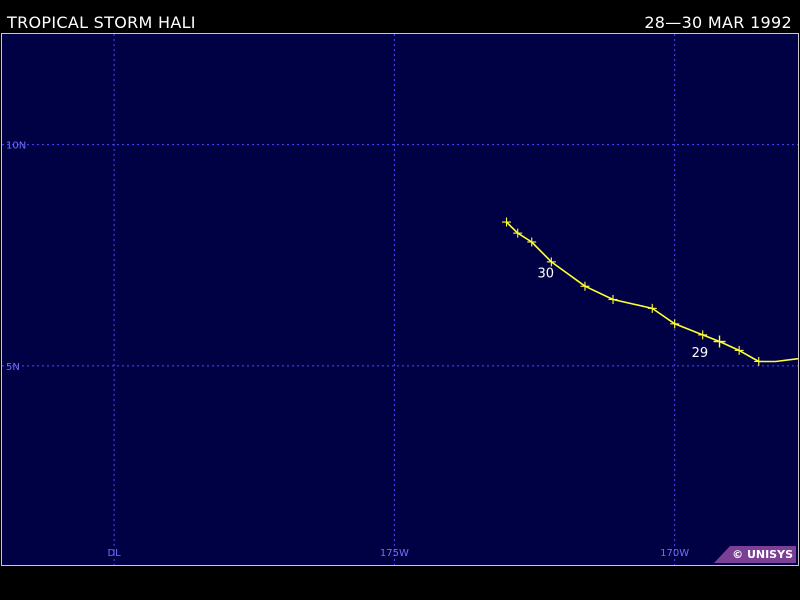 The width and height of the screenshot is (800, 600). Describe the element at coordinates (651, 292) in the screenshot. I see `storm-track-line` at that location.